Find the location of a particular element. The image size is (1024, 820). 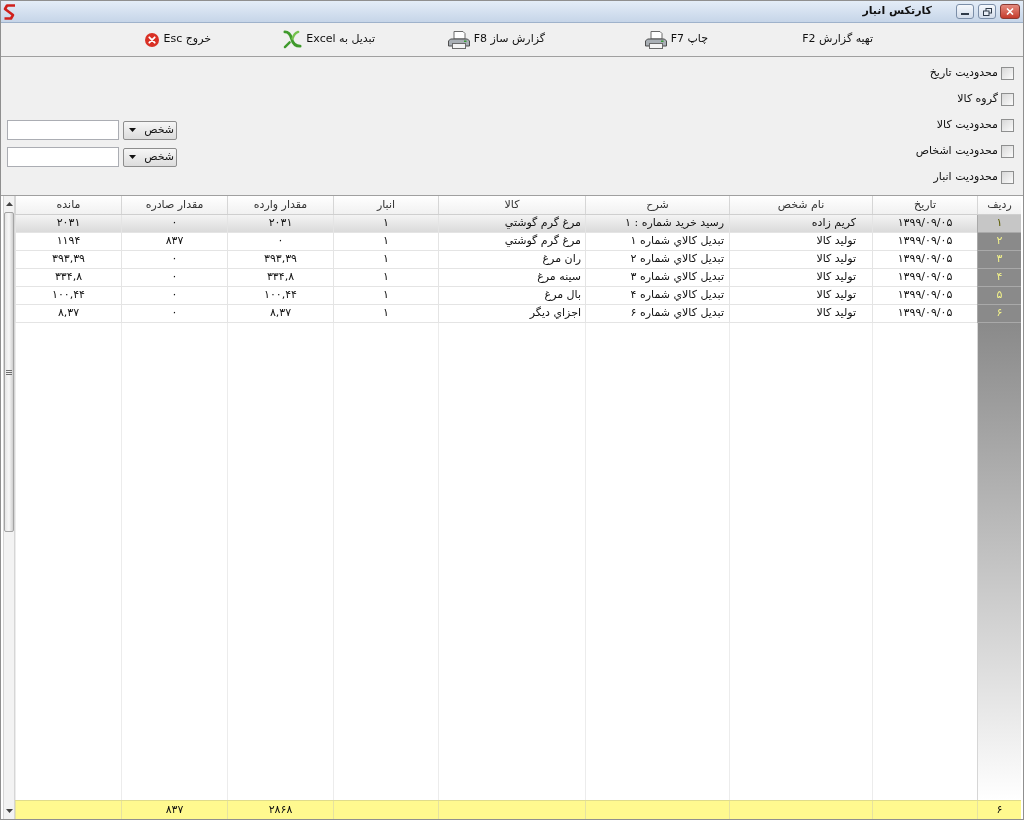

column-header: مقدار وارده is located at coordinates (280, 205).